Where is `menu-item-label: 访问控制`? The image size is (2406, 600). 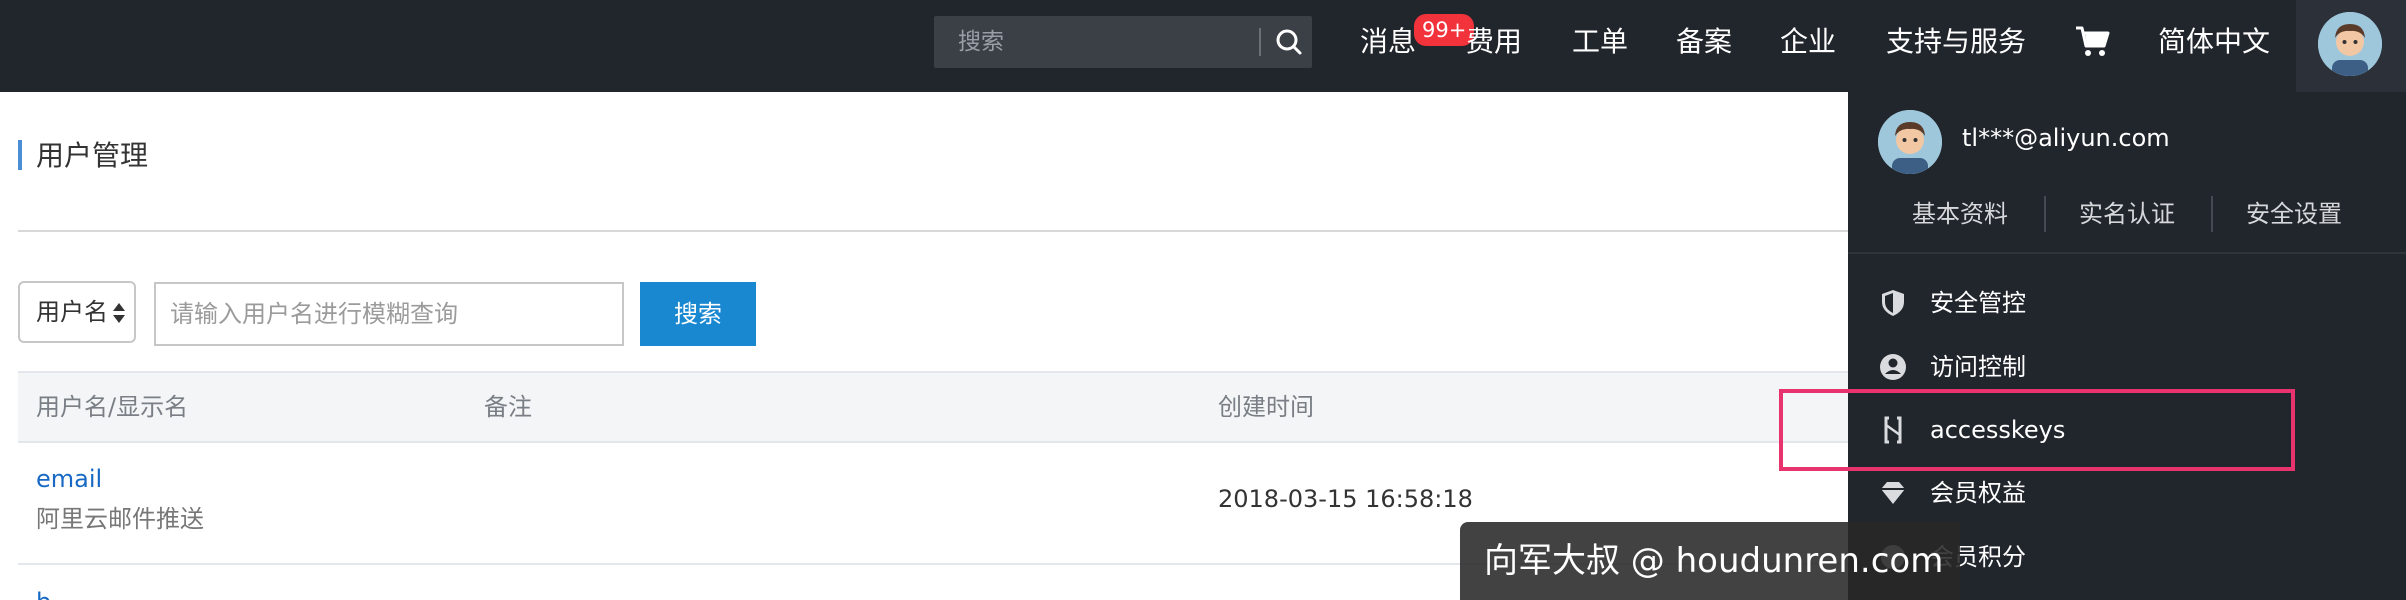 menu-item-label: 访问控制 is located at coordinates (1978, 367).